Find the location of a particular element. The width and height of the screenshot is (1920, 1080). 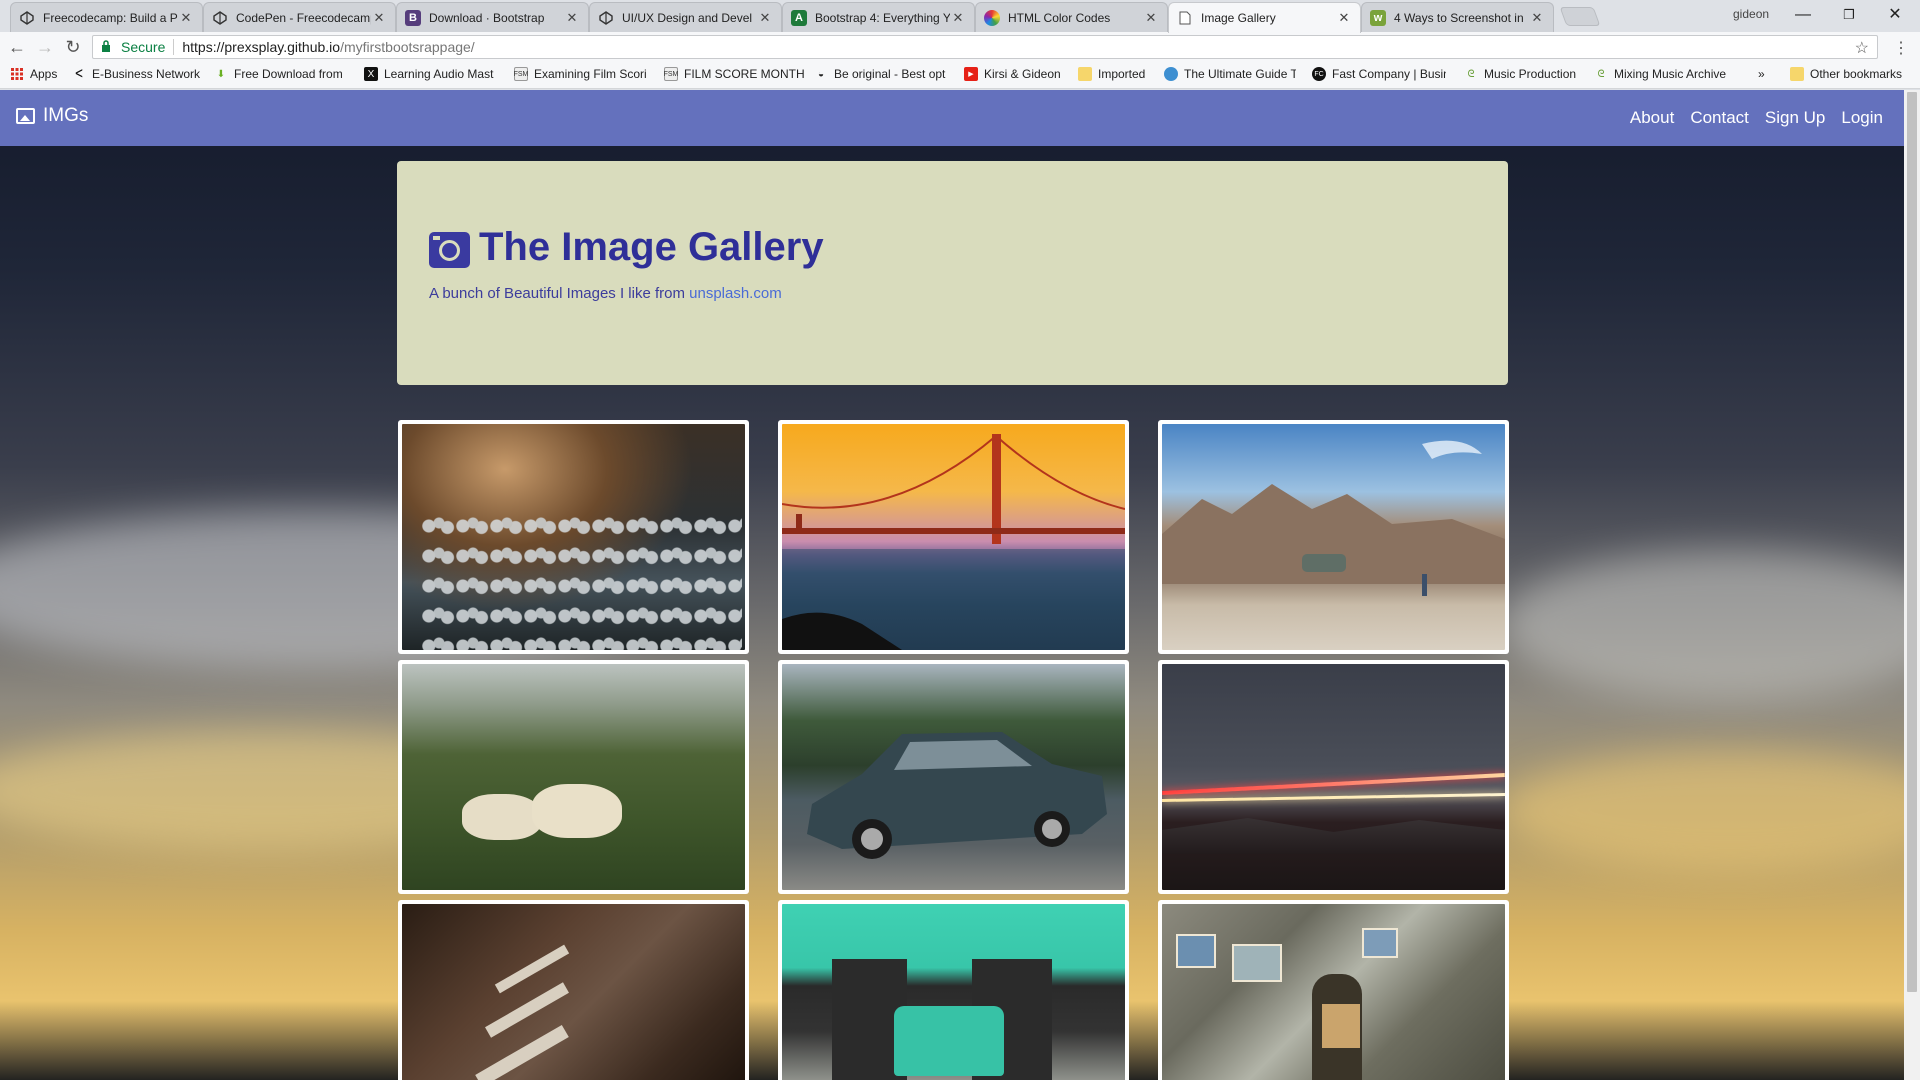

back-arrow-icon: ← is located at coordinates (17, 47).